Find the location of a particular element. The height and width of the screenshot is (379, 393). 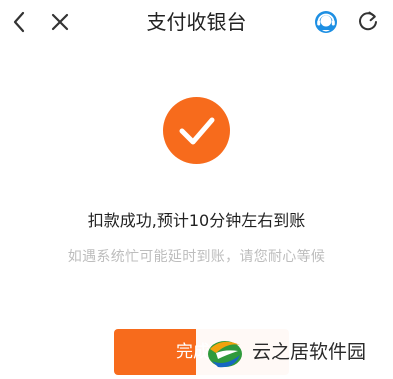

customer-service-button is located at coordinates (326, 22).